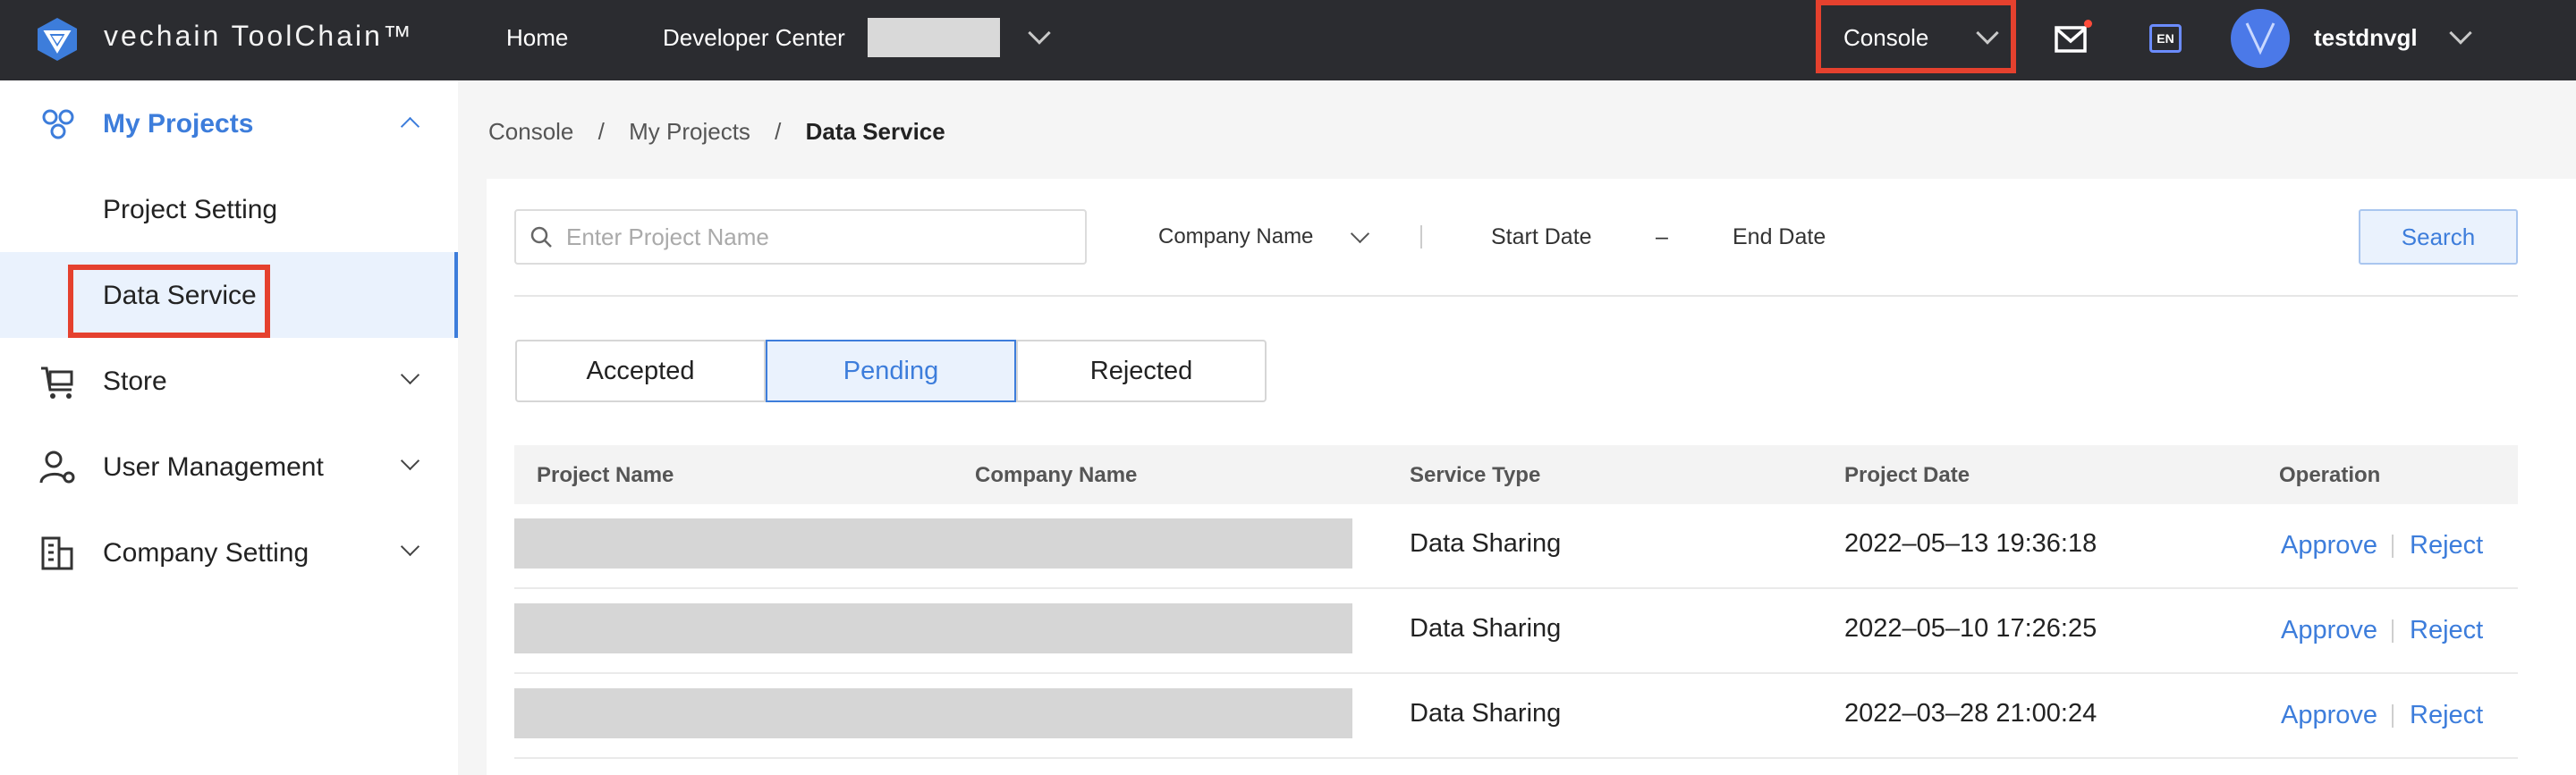  I want to click on filter-divider, so click(1421, 237).